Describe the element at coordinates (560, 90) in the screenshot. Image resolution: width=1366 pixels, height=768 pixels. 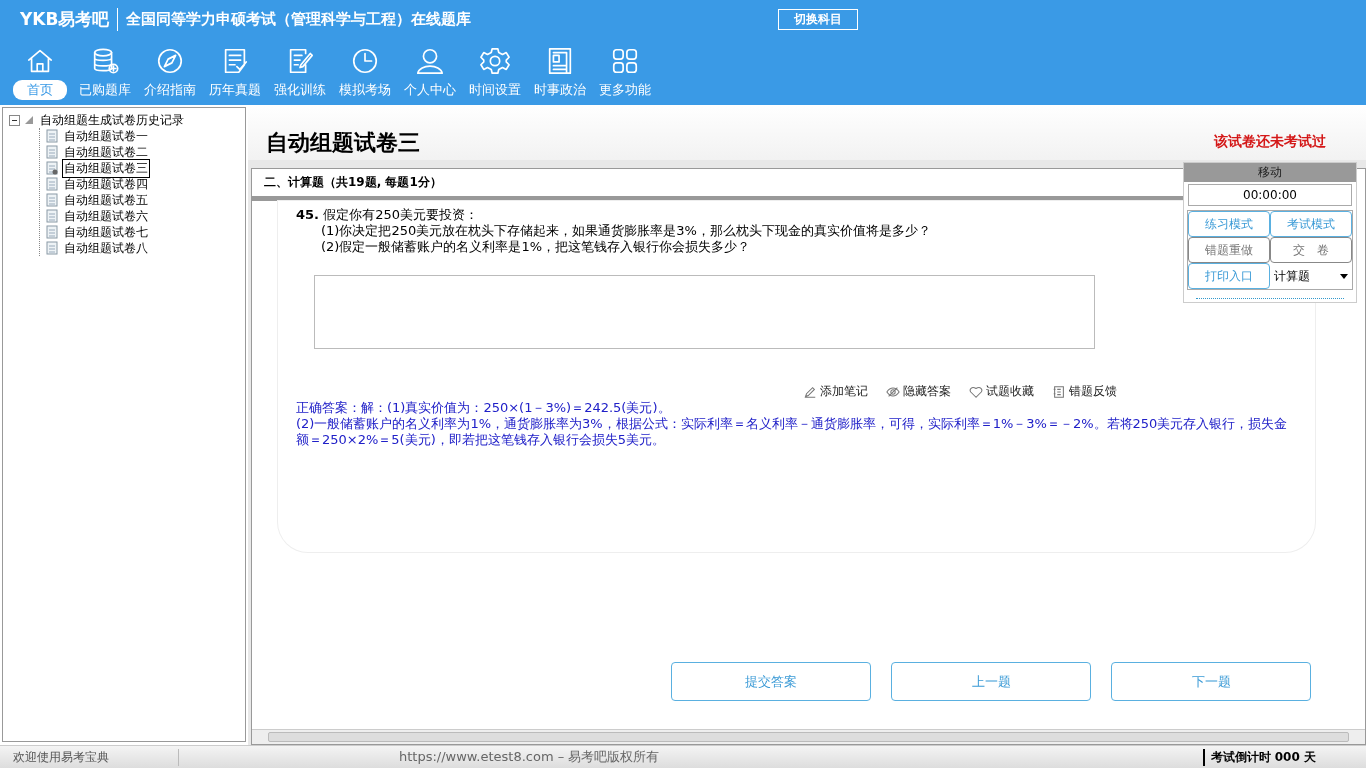
I see `nav-tab: 时事政治` at that location.